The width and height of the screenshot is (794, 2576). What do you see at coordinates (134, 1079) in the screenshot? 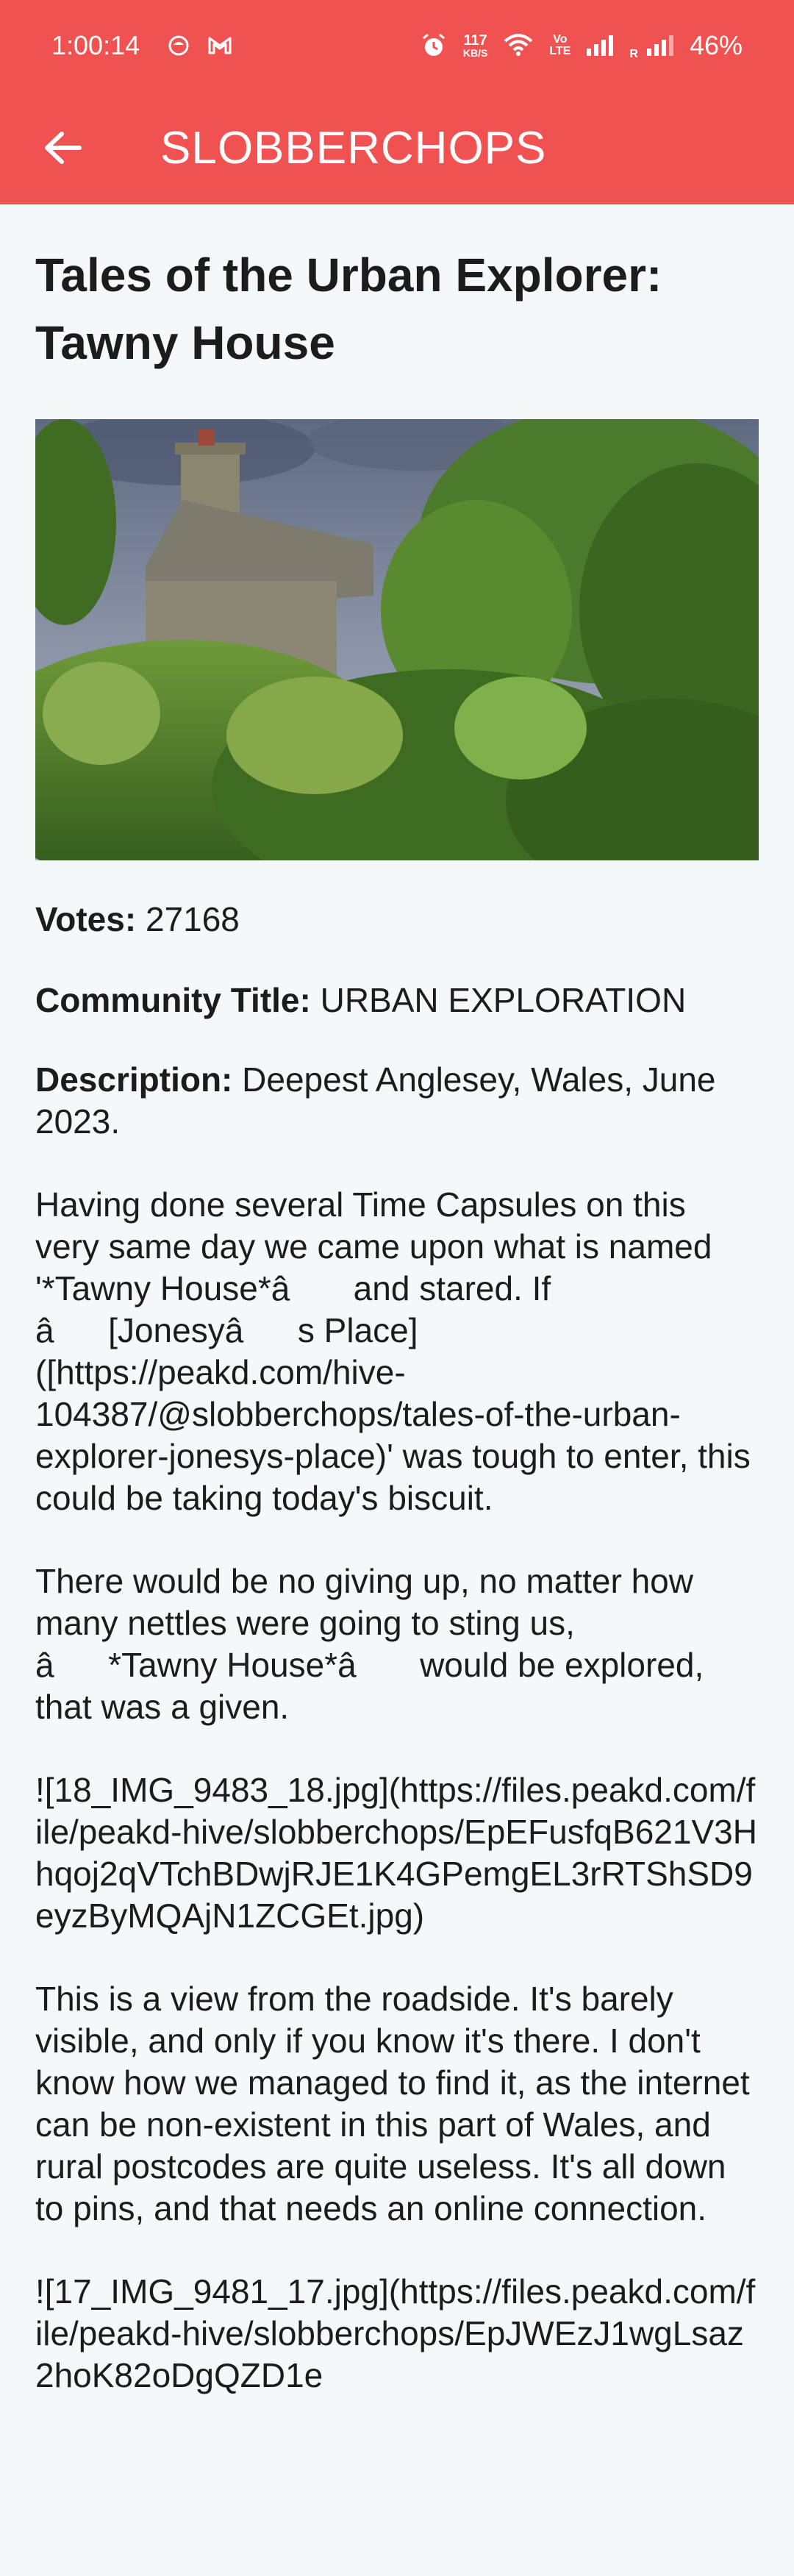
I see `description-label: Description:` at bounding box center [134, 1079].